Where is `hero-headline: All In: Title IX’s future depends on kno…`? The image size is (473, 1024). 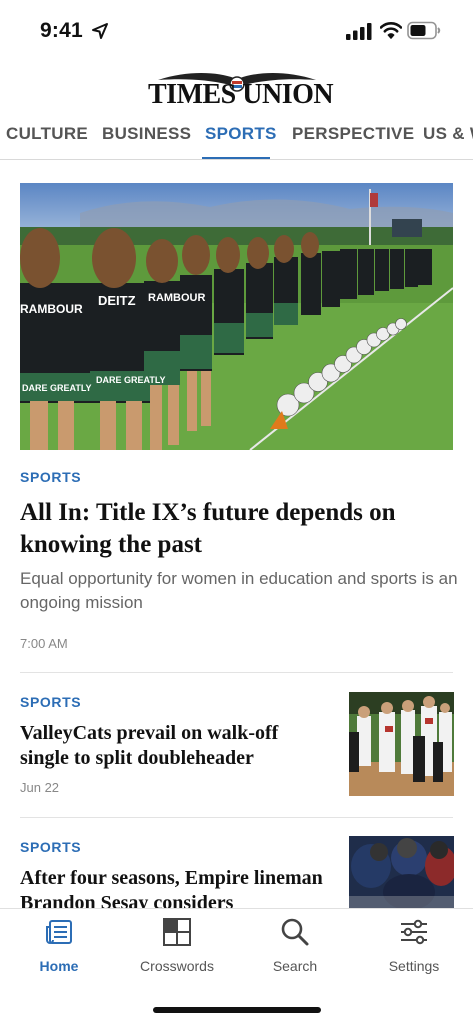
hero-headline: All In: Title IX’s future depends on kno… is located at coordinates (230, 529).